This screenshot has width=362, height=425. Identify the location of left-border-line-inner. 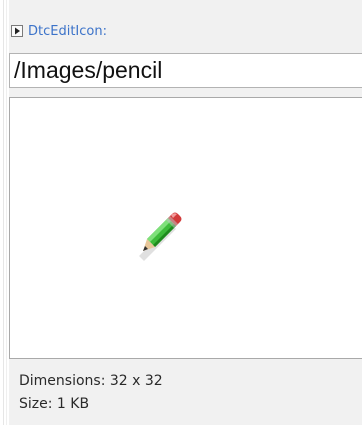
(6, 212).